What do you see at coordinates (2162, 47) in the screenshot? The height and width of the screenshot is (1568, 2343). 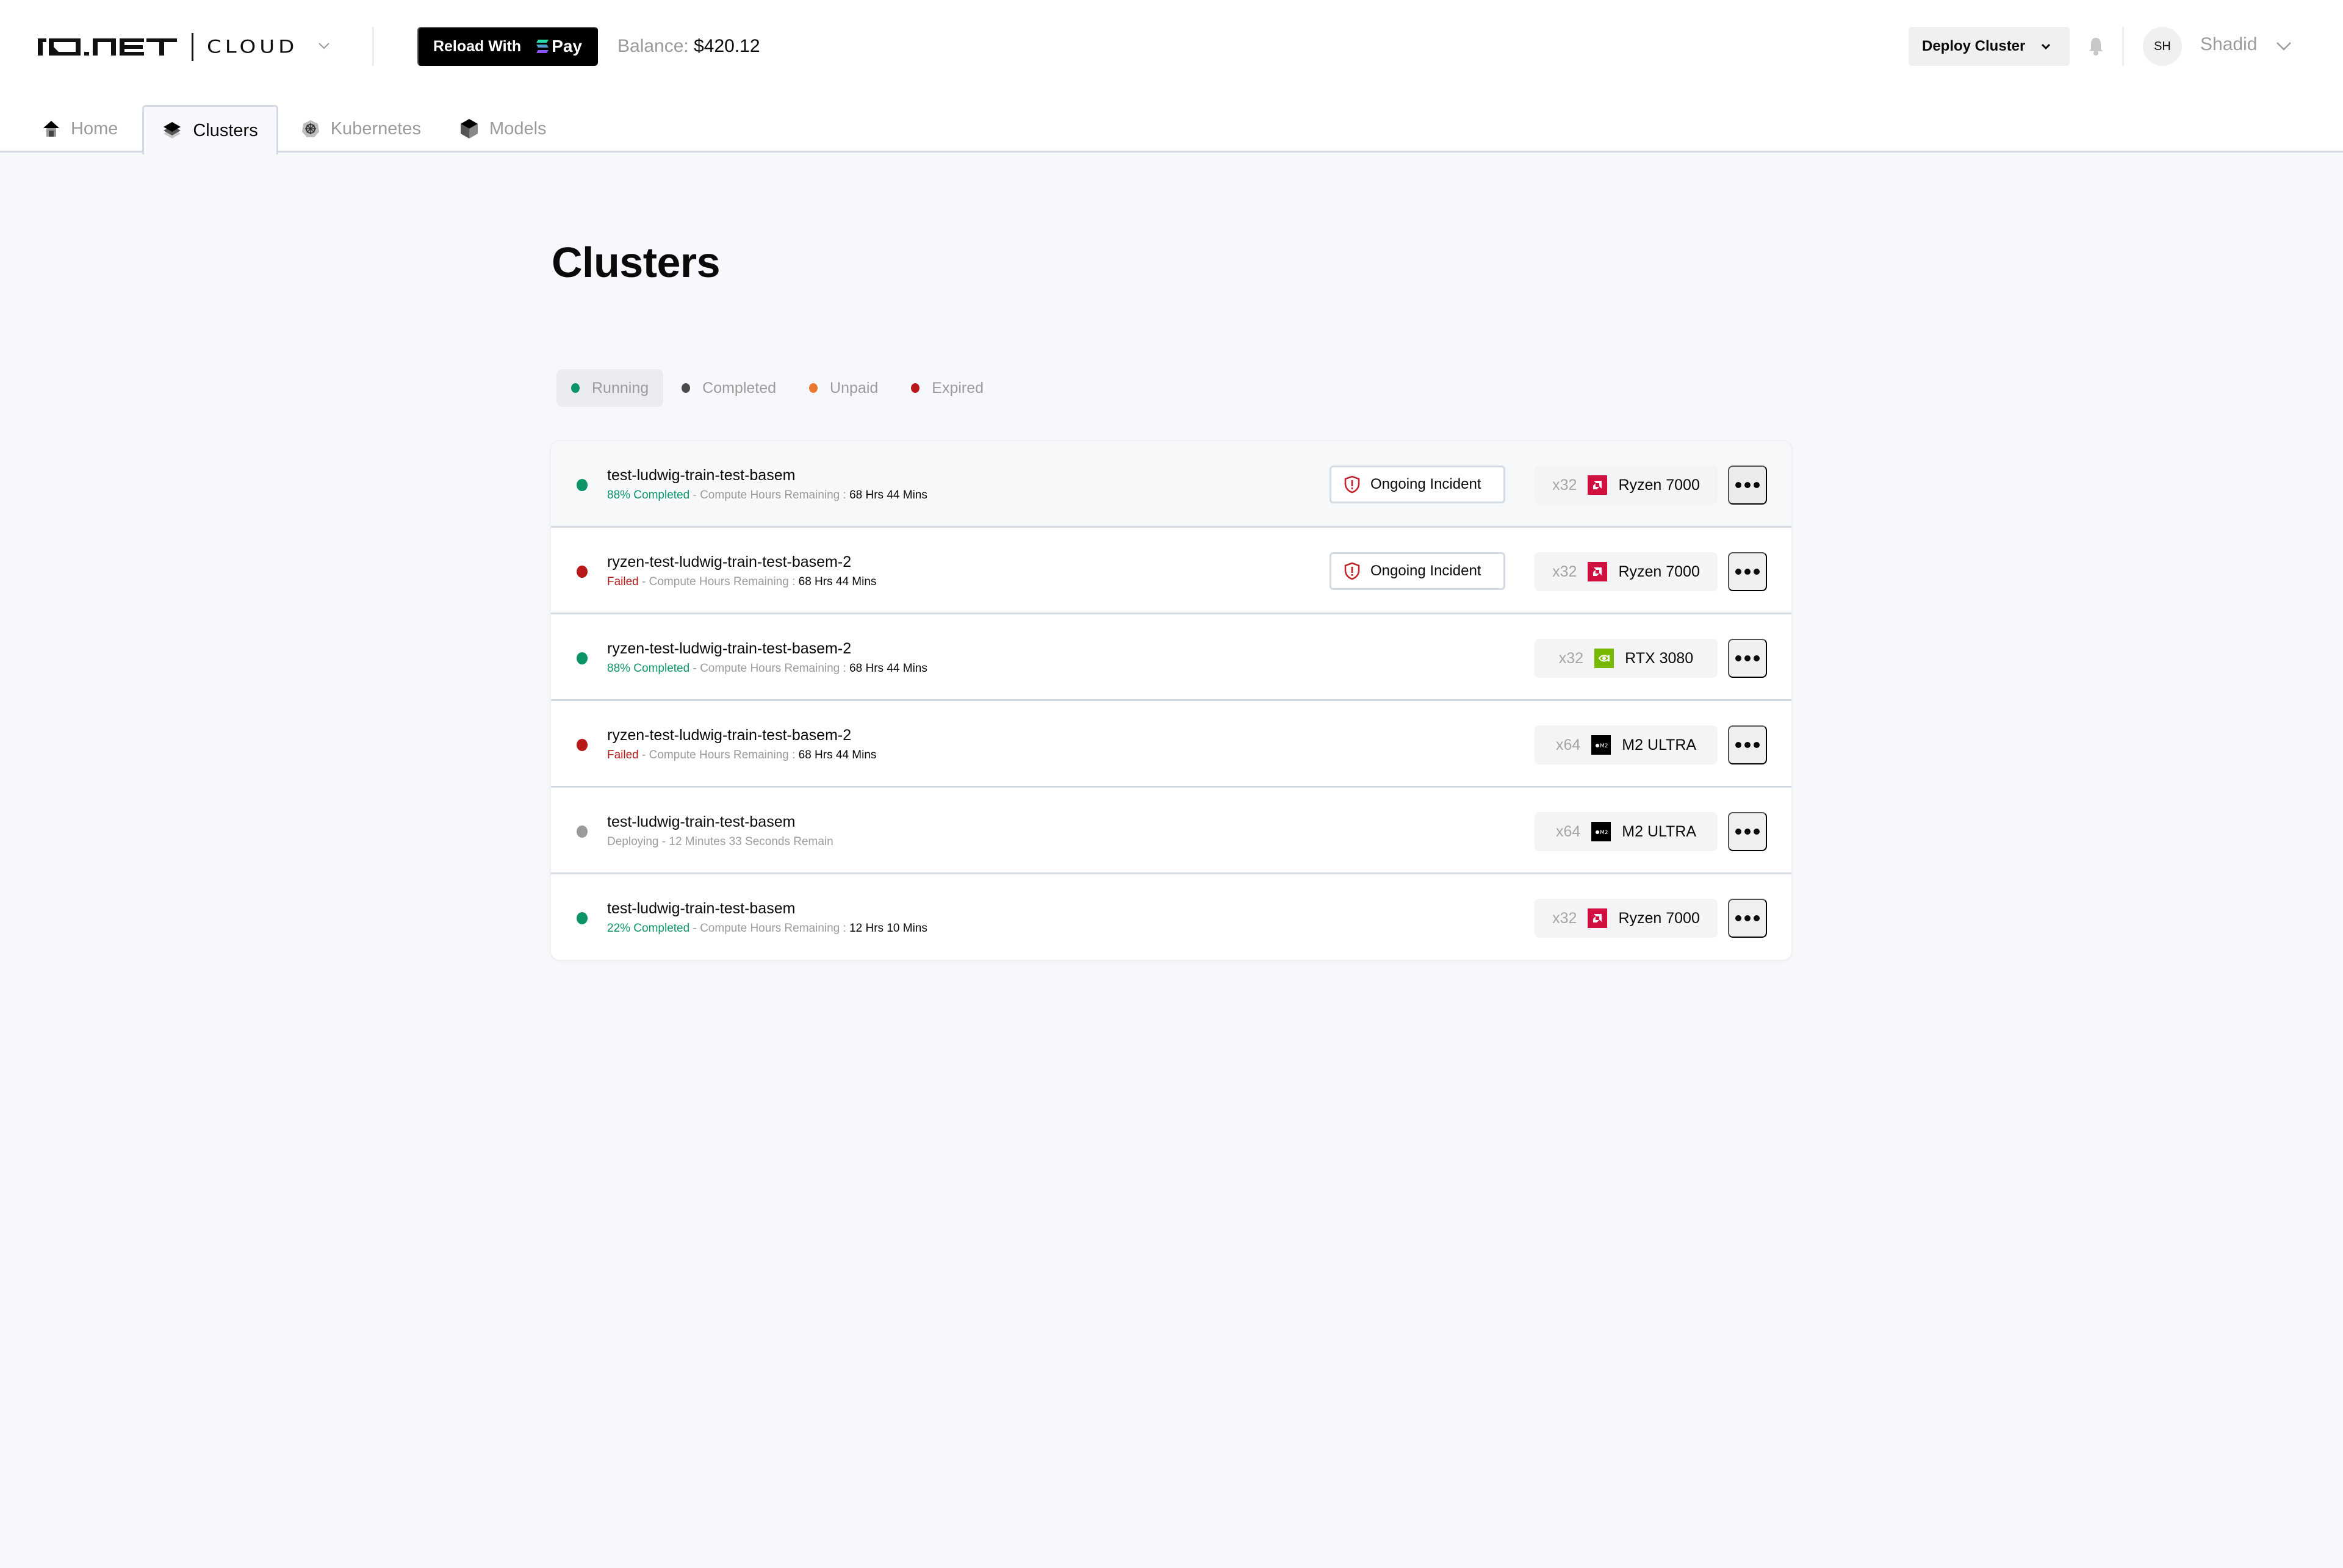 I see `user-avatar: SH` at bounding box center [2162, 47].